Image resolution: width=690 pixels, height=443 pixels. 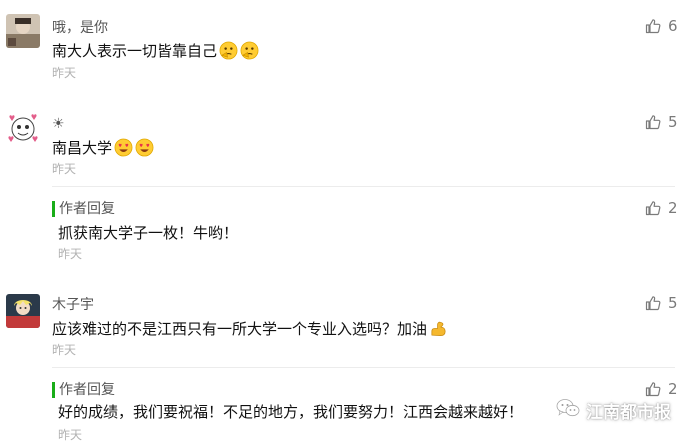 I want to click on reply-content: 抓获南大学子一枚！牛哟！, so click(x=148, y=233).